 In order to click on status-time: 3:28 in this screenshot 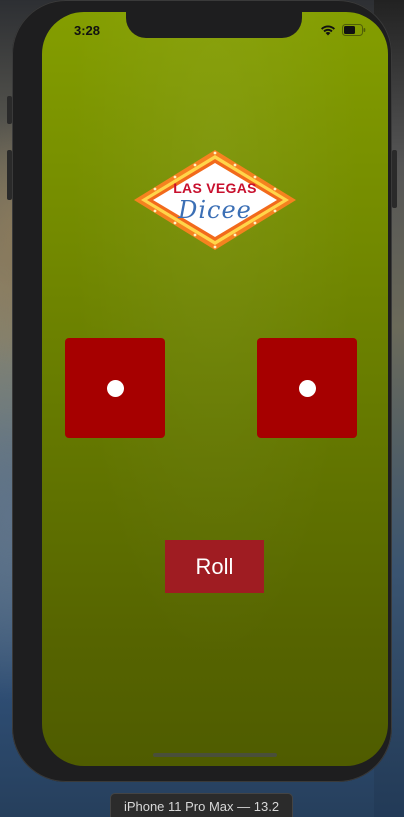, I will do `click(87, 30)`.